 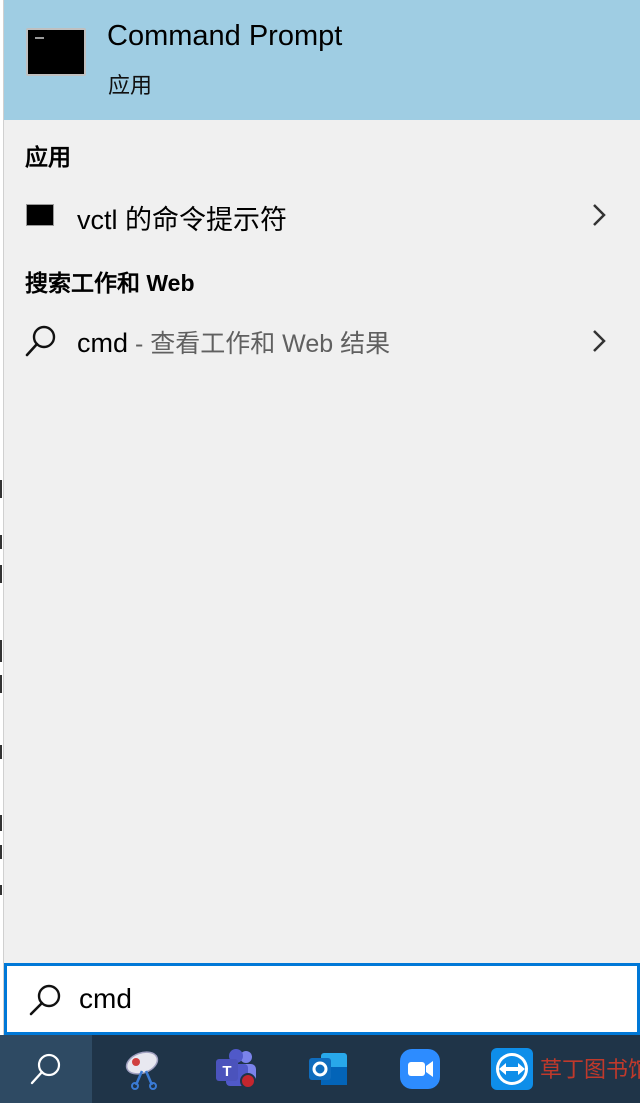 What do you see at coordinates (590, 1070) in the screenshot?
I see `watermark-text: 草丁图书馆` at bounding box center [590, 1070].